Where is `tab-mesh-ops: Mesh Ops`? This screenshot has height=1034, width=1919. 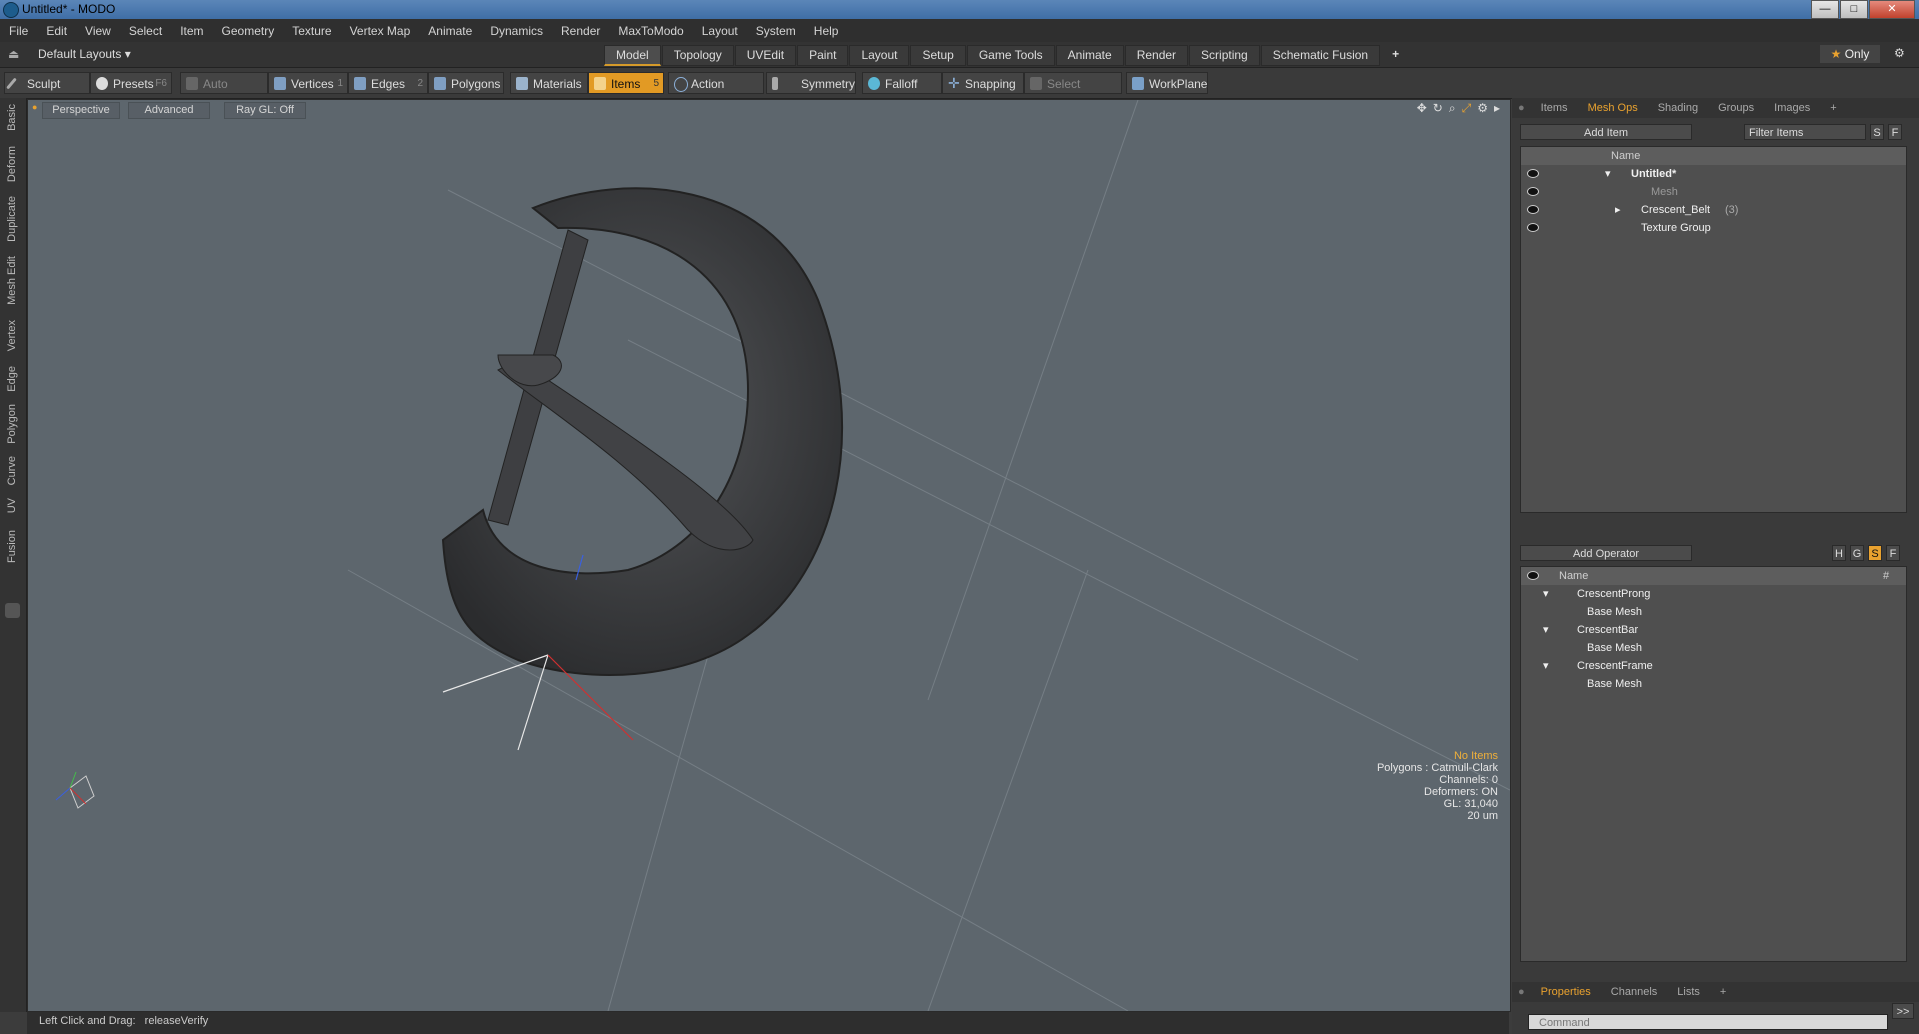
tab-mesh-ops: Mesh Ops is located at coordinates (1613, 108).